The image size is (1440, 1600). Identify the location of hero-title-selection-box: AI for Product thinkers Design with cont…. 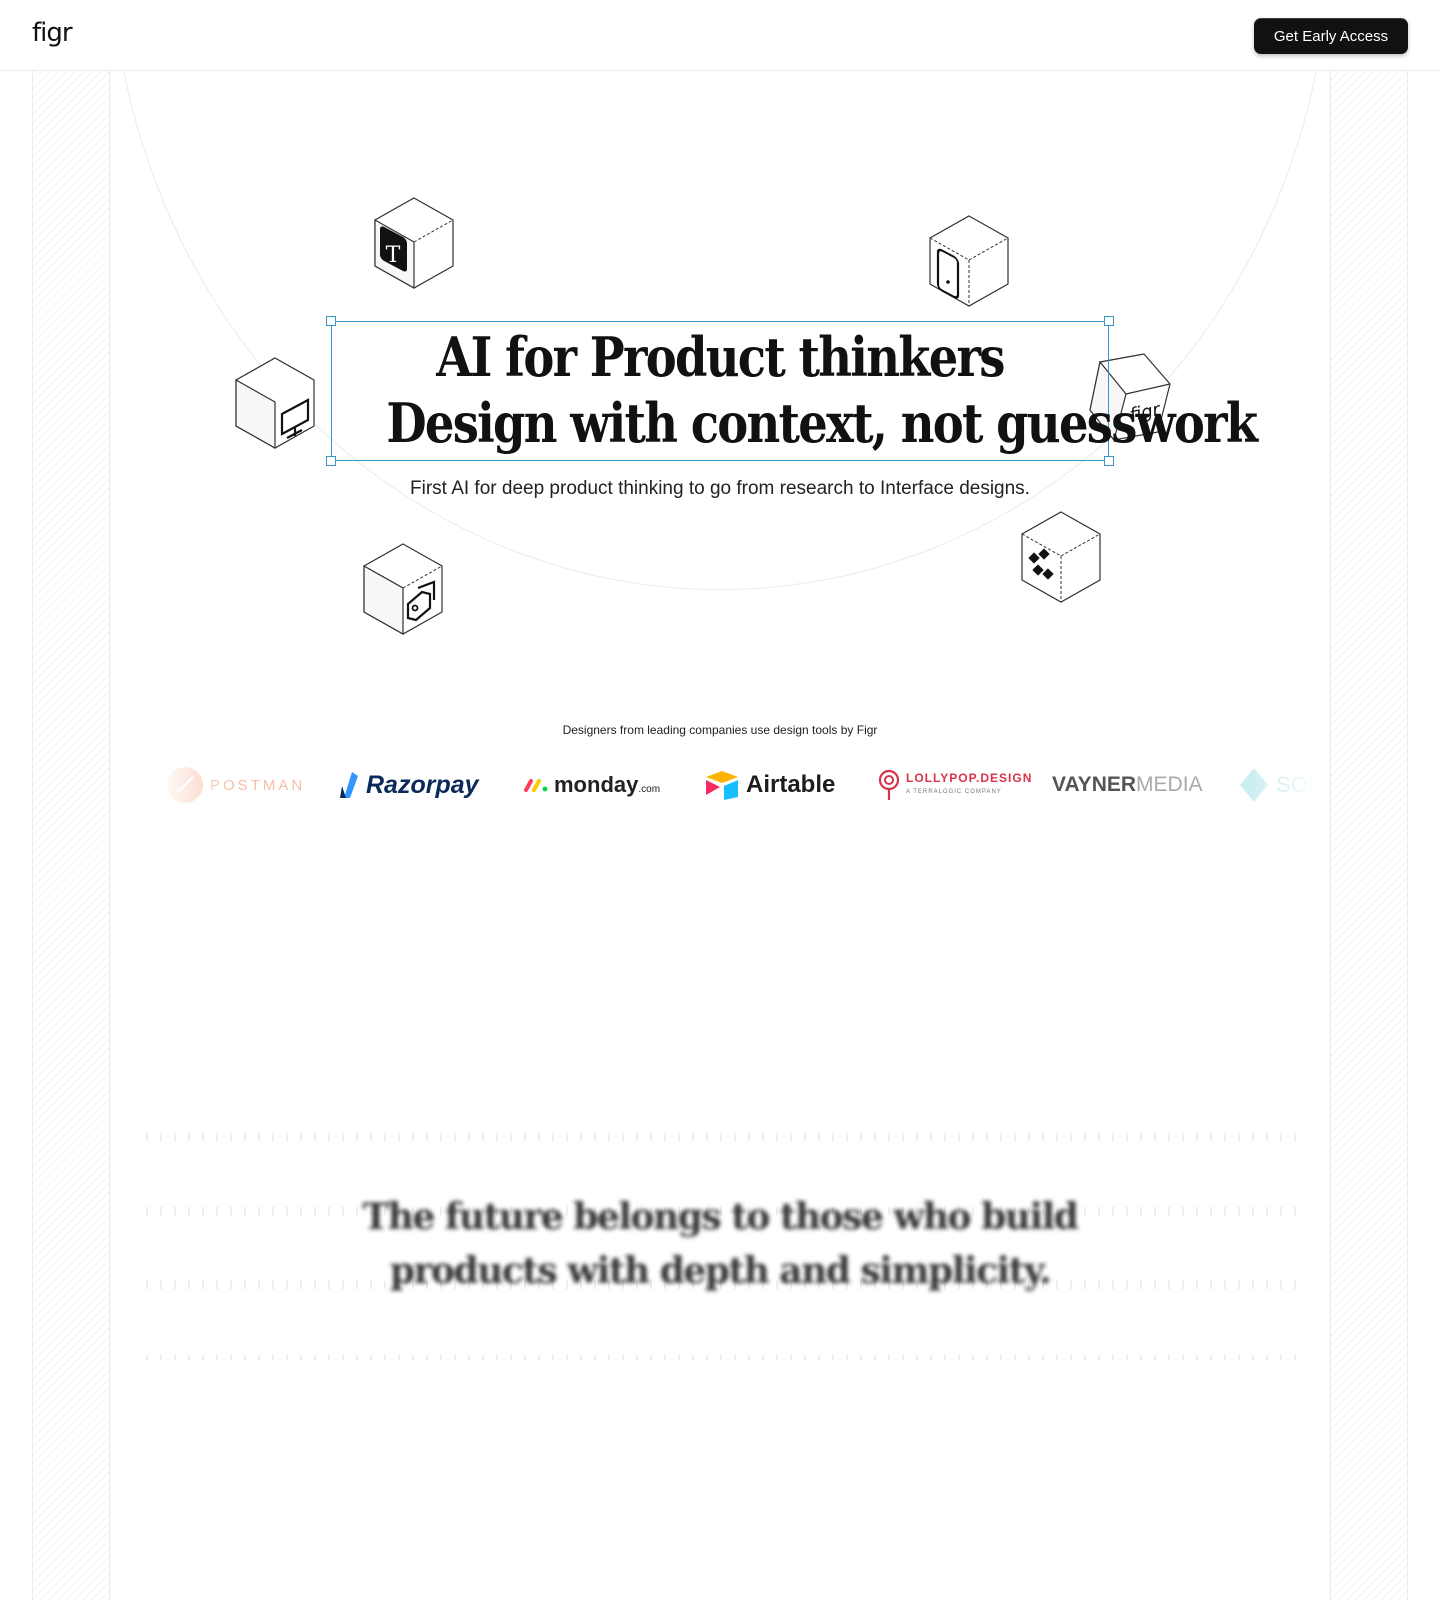
(792, 391).